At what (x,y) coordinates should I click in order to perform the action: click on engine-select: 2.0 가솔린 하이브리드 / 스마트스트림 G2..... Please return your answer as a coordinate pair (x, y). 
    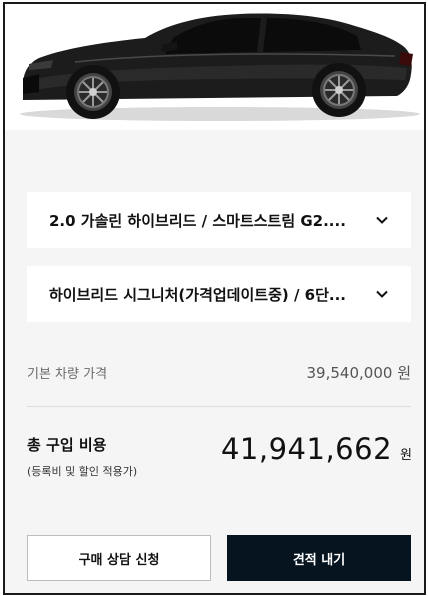
    Looking at the image, I should click on (219, 220).